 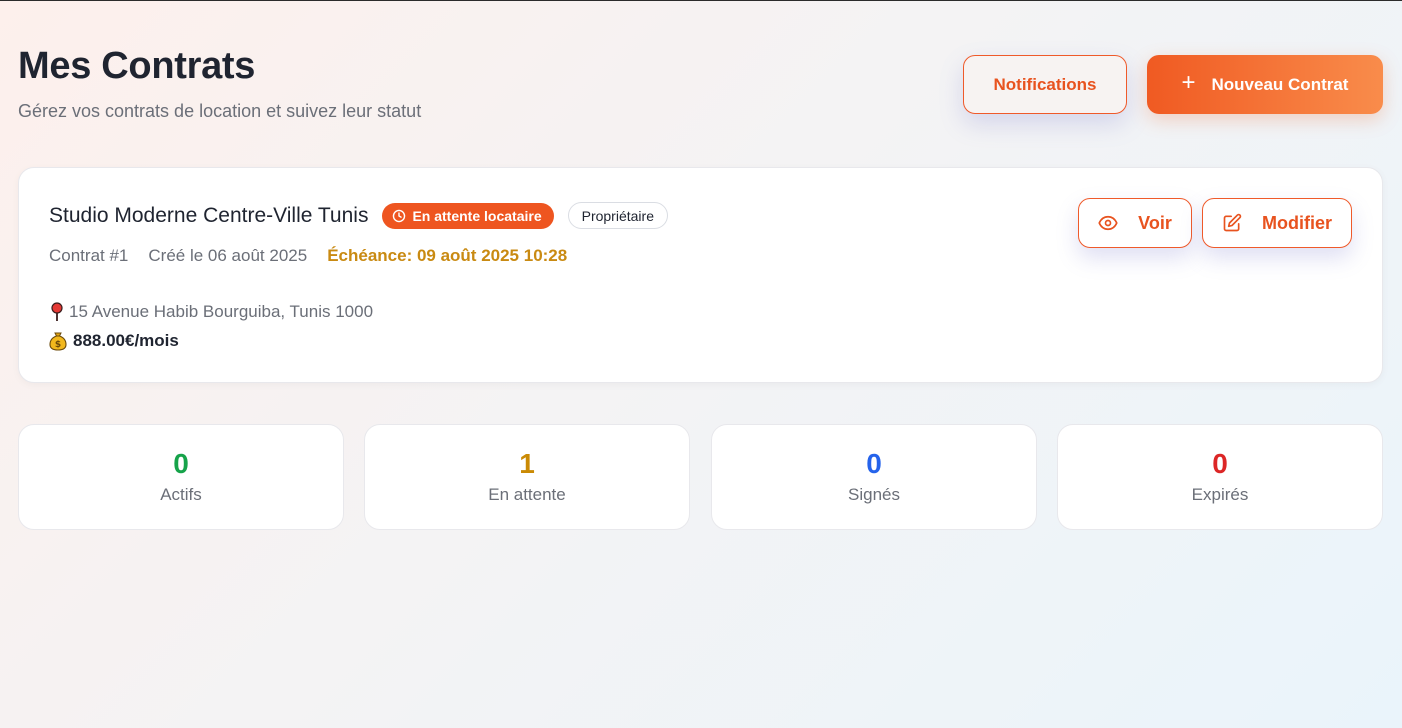 I want to click on status-badge-label: En attente locataire, so click(x=477, y=215).